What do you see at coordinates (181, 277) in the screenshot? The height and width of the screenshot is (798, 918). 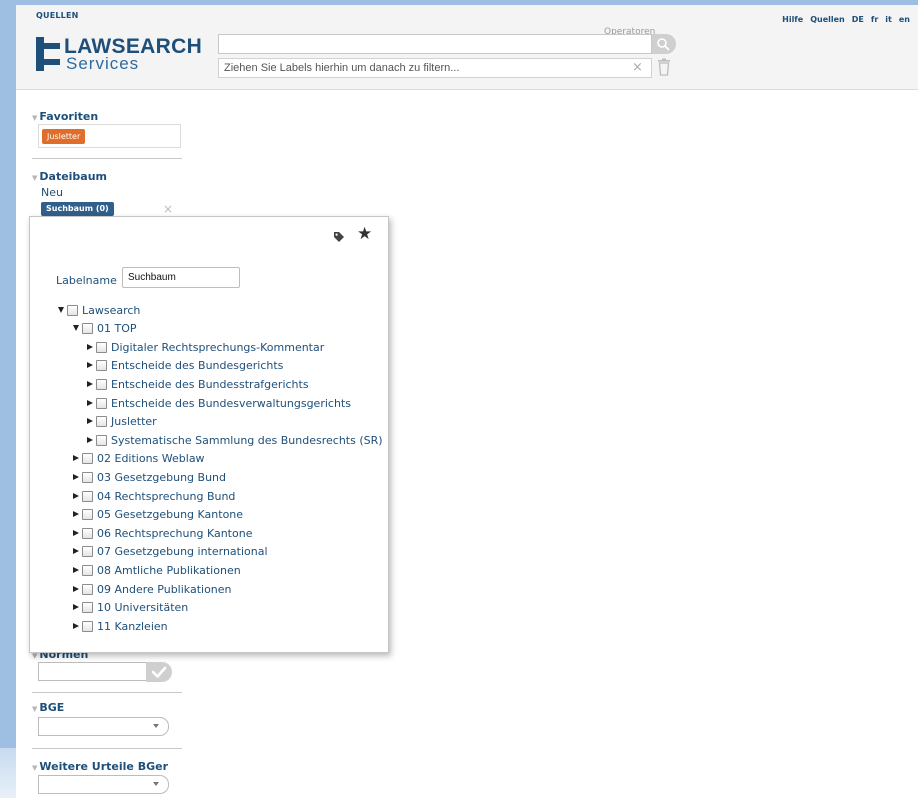 I see `labelname-input` at bounding box center [181, 277].